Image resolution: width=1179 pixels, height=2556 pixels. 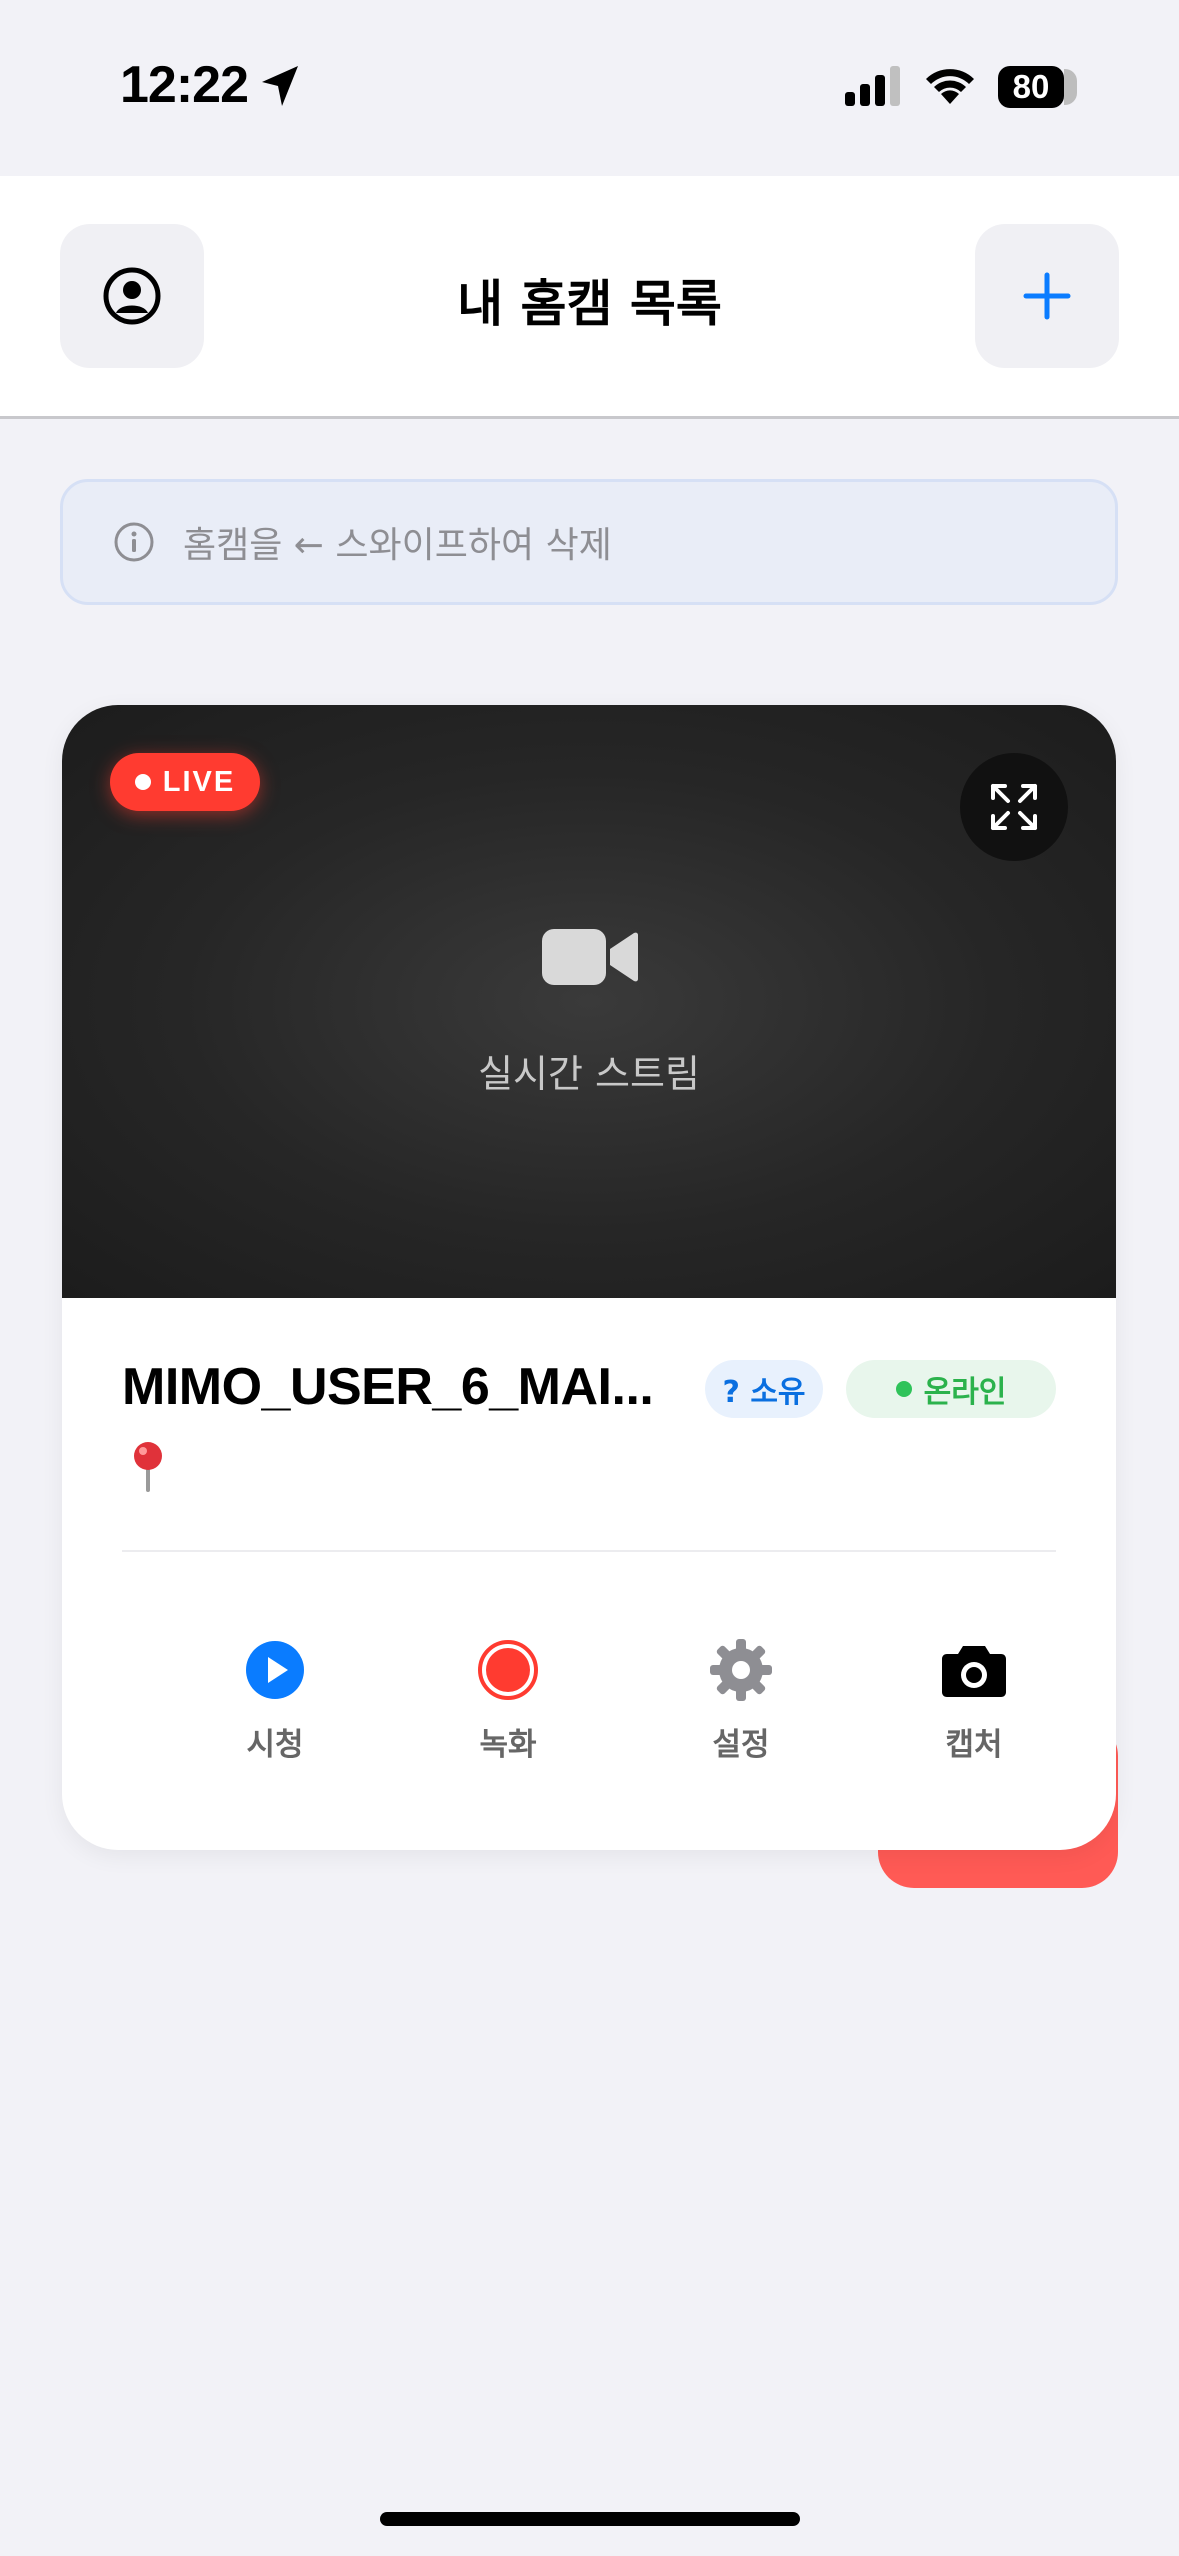 I want to click on gear-icon, so click(x=741, y=1670).